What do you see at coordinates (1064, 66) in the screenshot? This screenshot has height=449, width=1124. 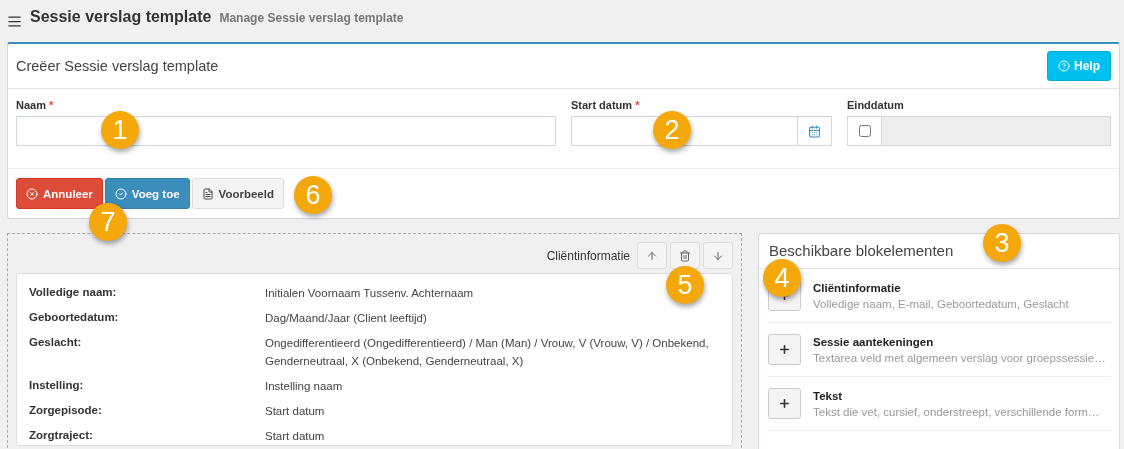 I see `help-icon` at bounding box center [1064, 66].